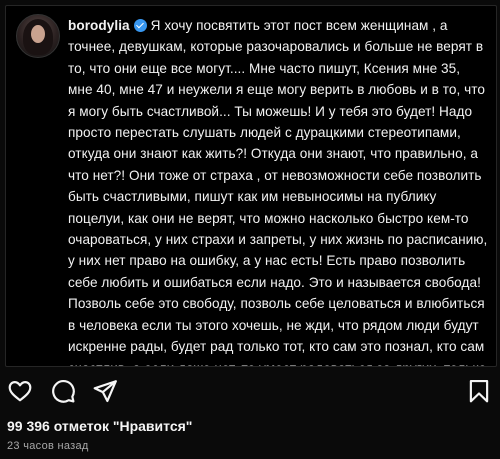 This screenshot has height=459, width=500. I want to click on bookmark-icon, so click(479, 391).